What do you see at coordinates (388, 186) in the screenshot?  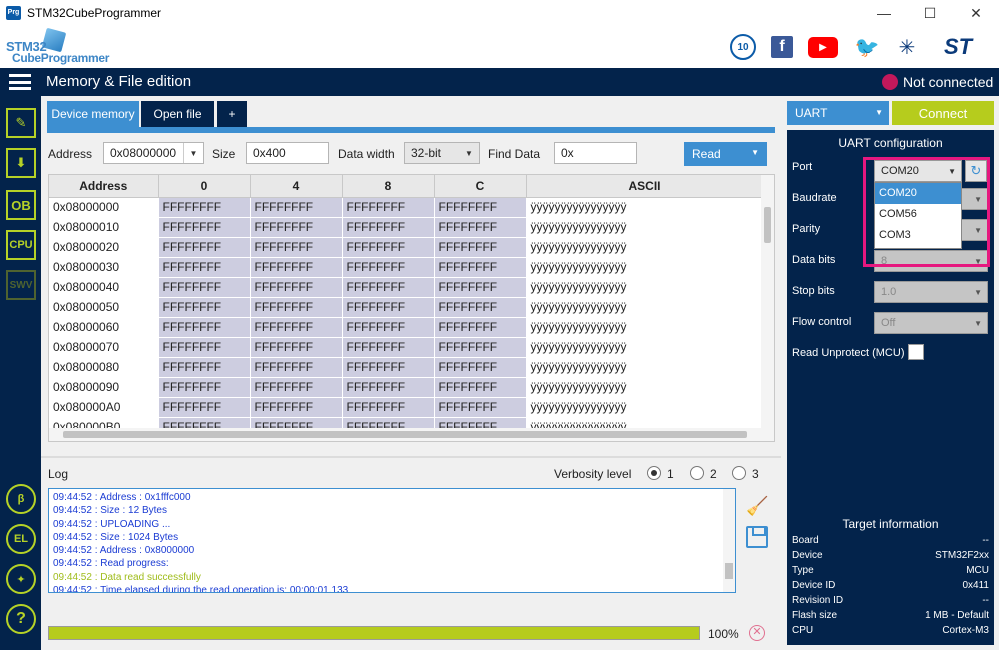 I see `column-header: 8` at bounding box center [388, 186].